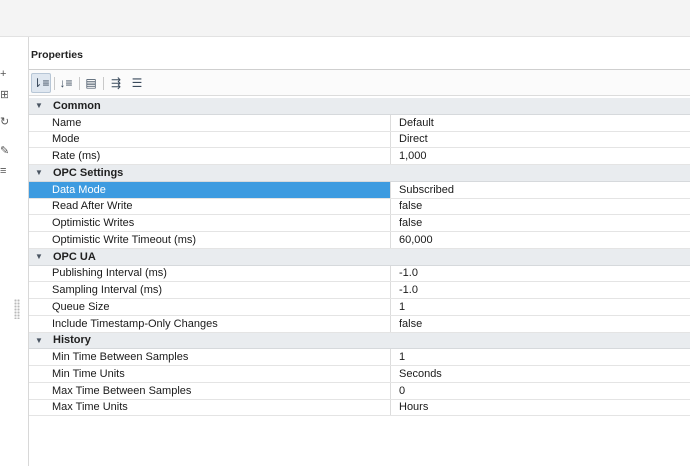  What do you see at coordinates (210, 323) in the screenshot?
I see `property-name: Include Timestamp-Only Changes` at bounding box center [210, 323].